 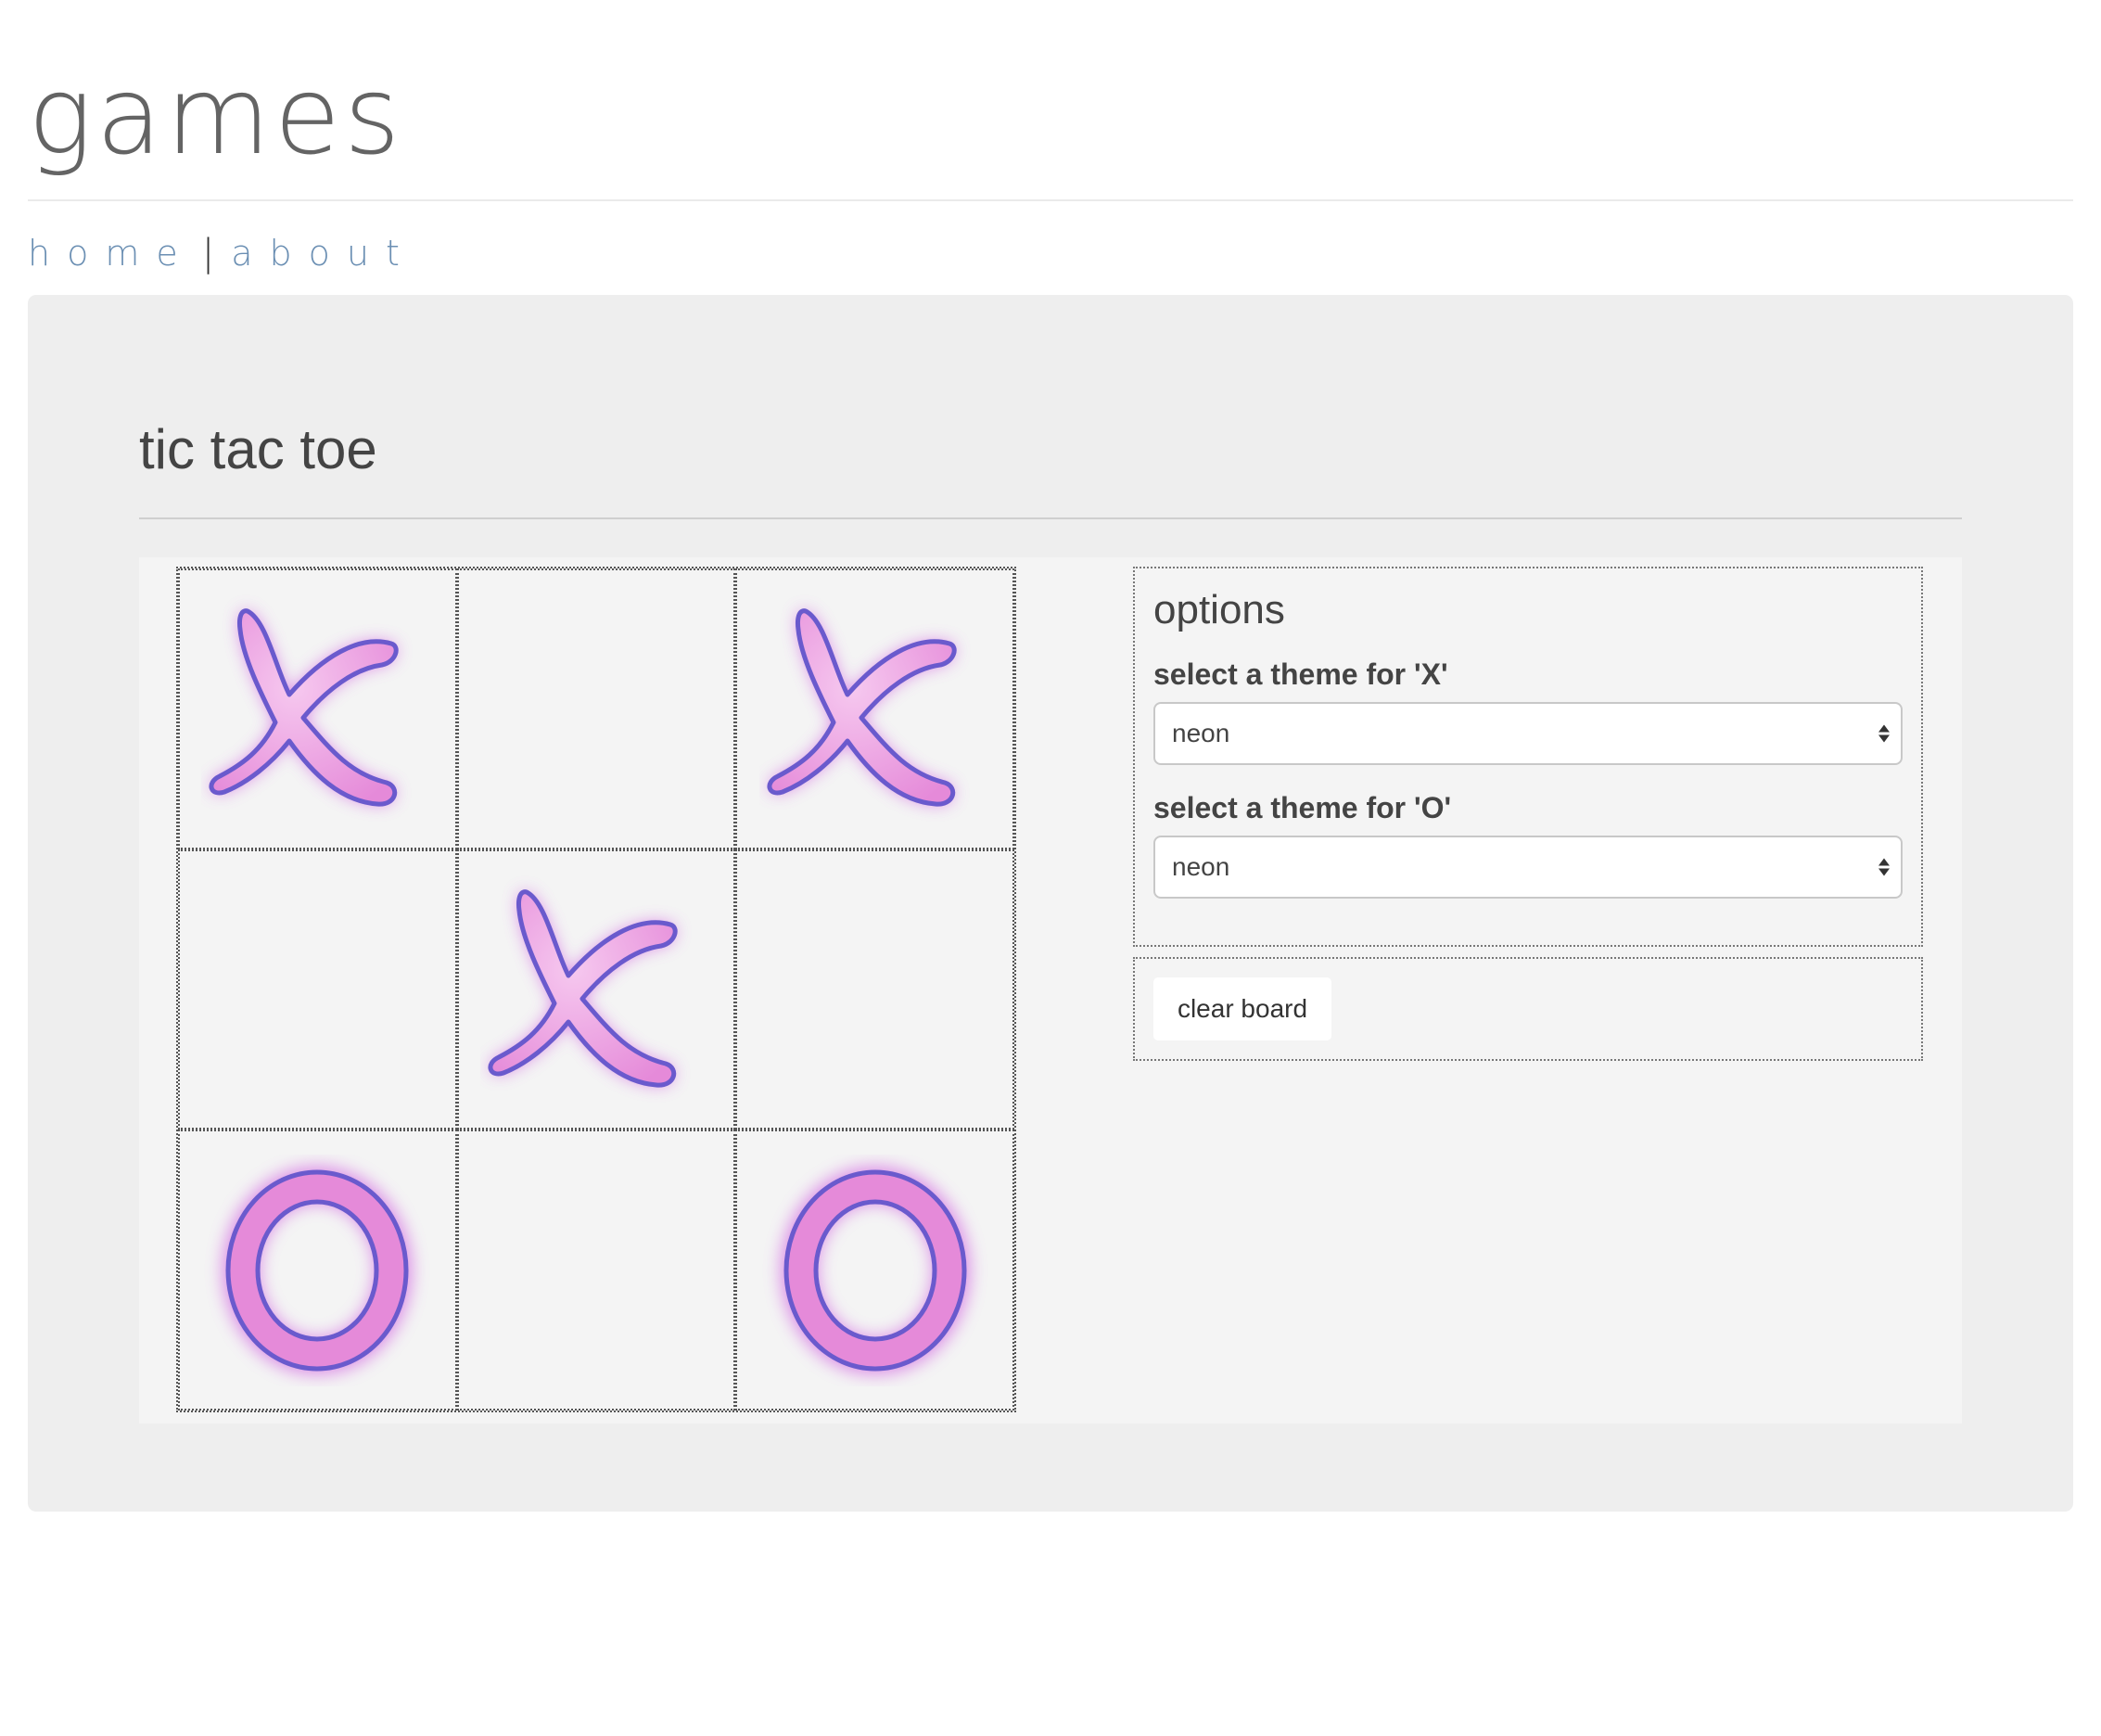 What do you see at coordinates (216, 116) in the screenshot?
I see `site-title-text: games` at bounding box center [216, 116].